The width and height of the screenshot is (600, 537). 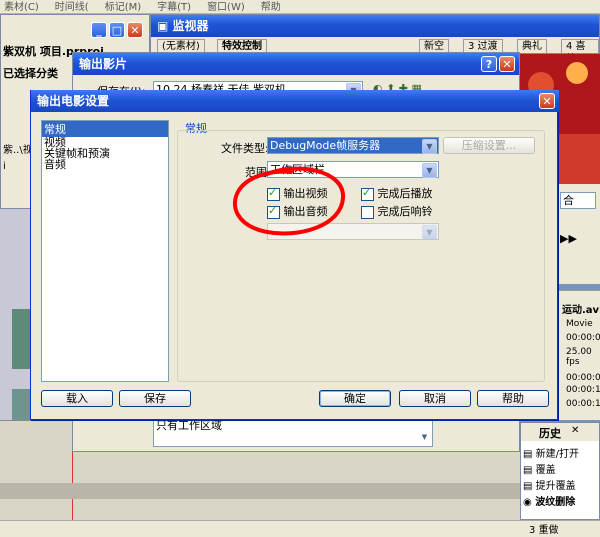 What do you see at coordinates (155, 398) in the screenshot?
I see `save-button: 保存` at bounding box center [155, 398].